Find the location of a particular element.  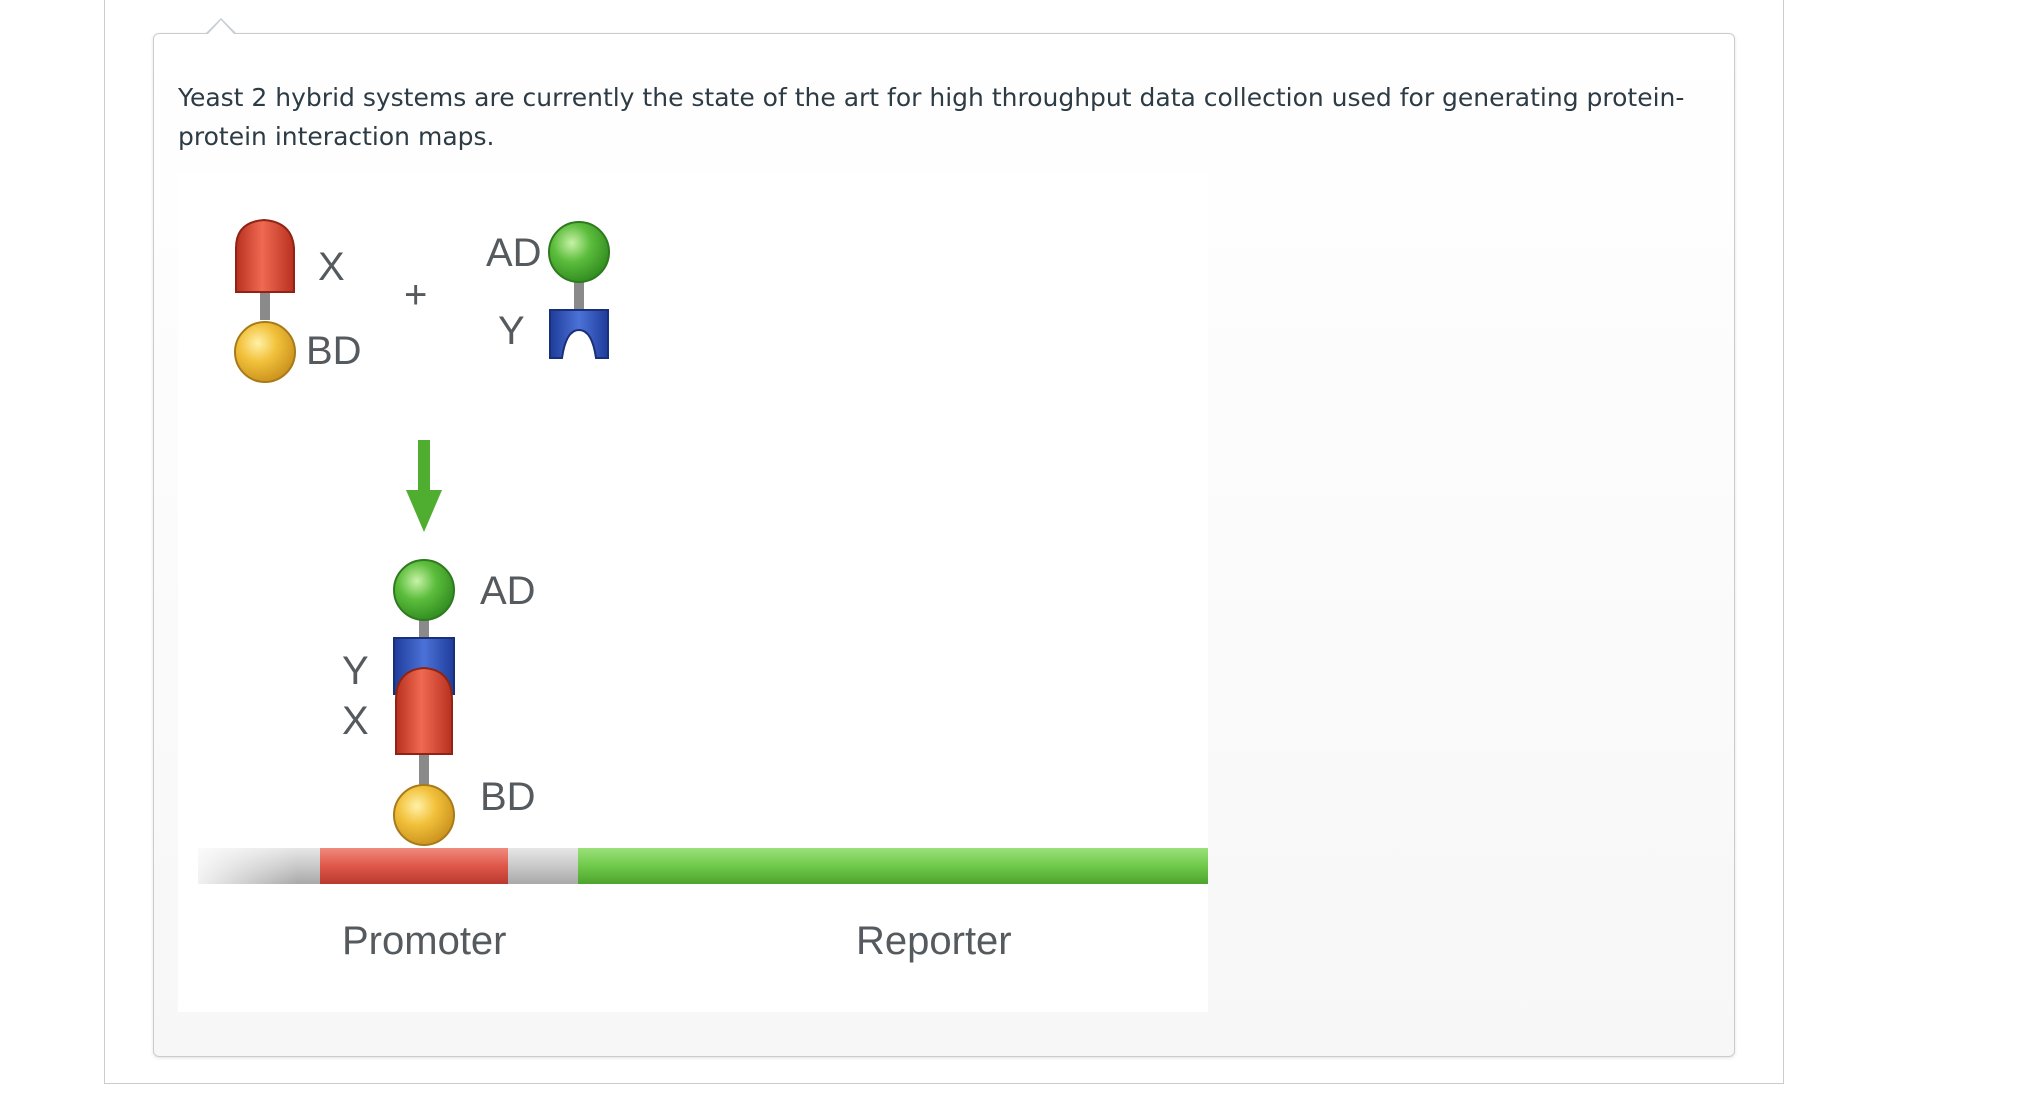

spacer-region is located at coordinates (543, 866).